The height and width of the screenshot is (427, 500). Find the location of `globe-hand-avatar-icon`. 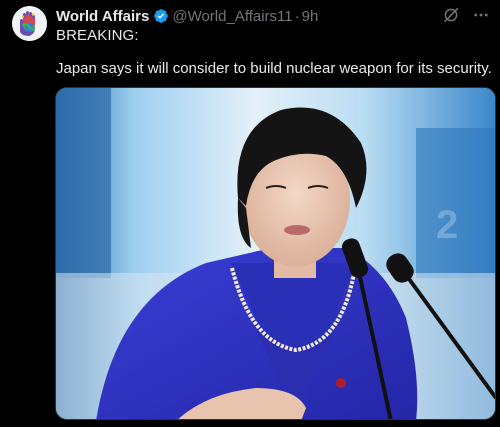

globe-hand-avatar-icon is located at coordinates (29, 23).